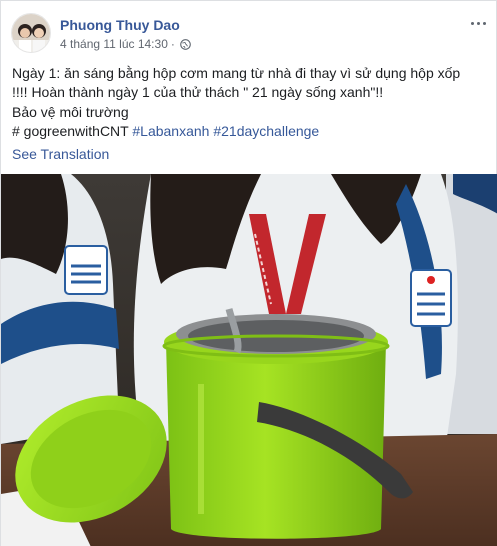 The image size is (497, 546). I want to click on avatar-photo, so click(31, 33).